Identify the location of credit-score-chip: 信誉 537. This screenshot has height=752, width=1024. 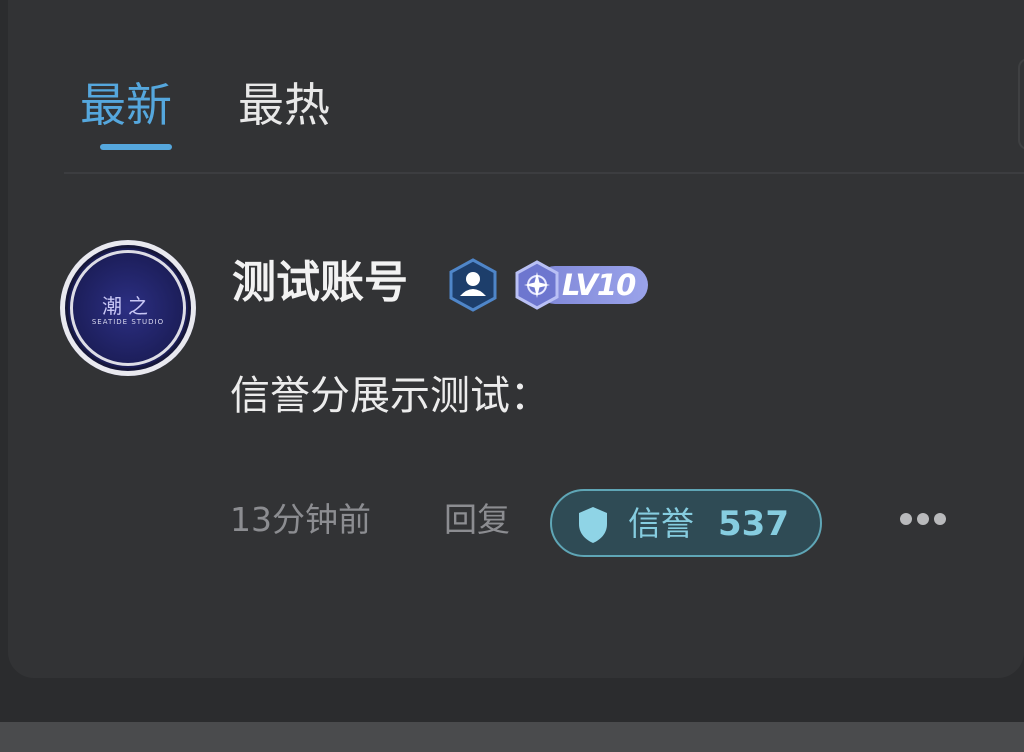
(686, 523).